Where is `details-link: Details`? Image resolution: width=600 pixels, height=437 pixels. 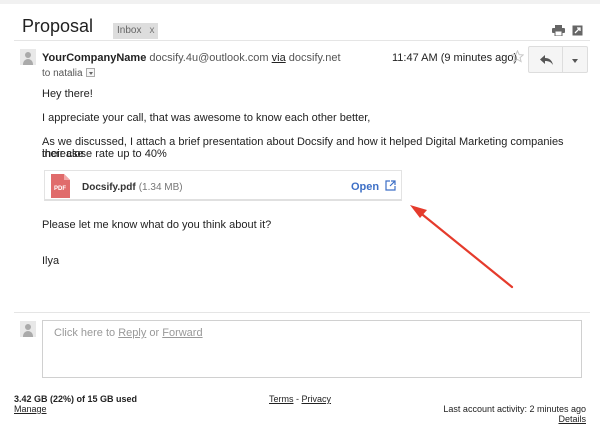 details-link: Details is located at coordinates (514, 419).